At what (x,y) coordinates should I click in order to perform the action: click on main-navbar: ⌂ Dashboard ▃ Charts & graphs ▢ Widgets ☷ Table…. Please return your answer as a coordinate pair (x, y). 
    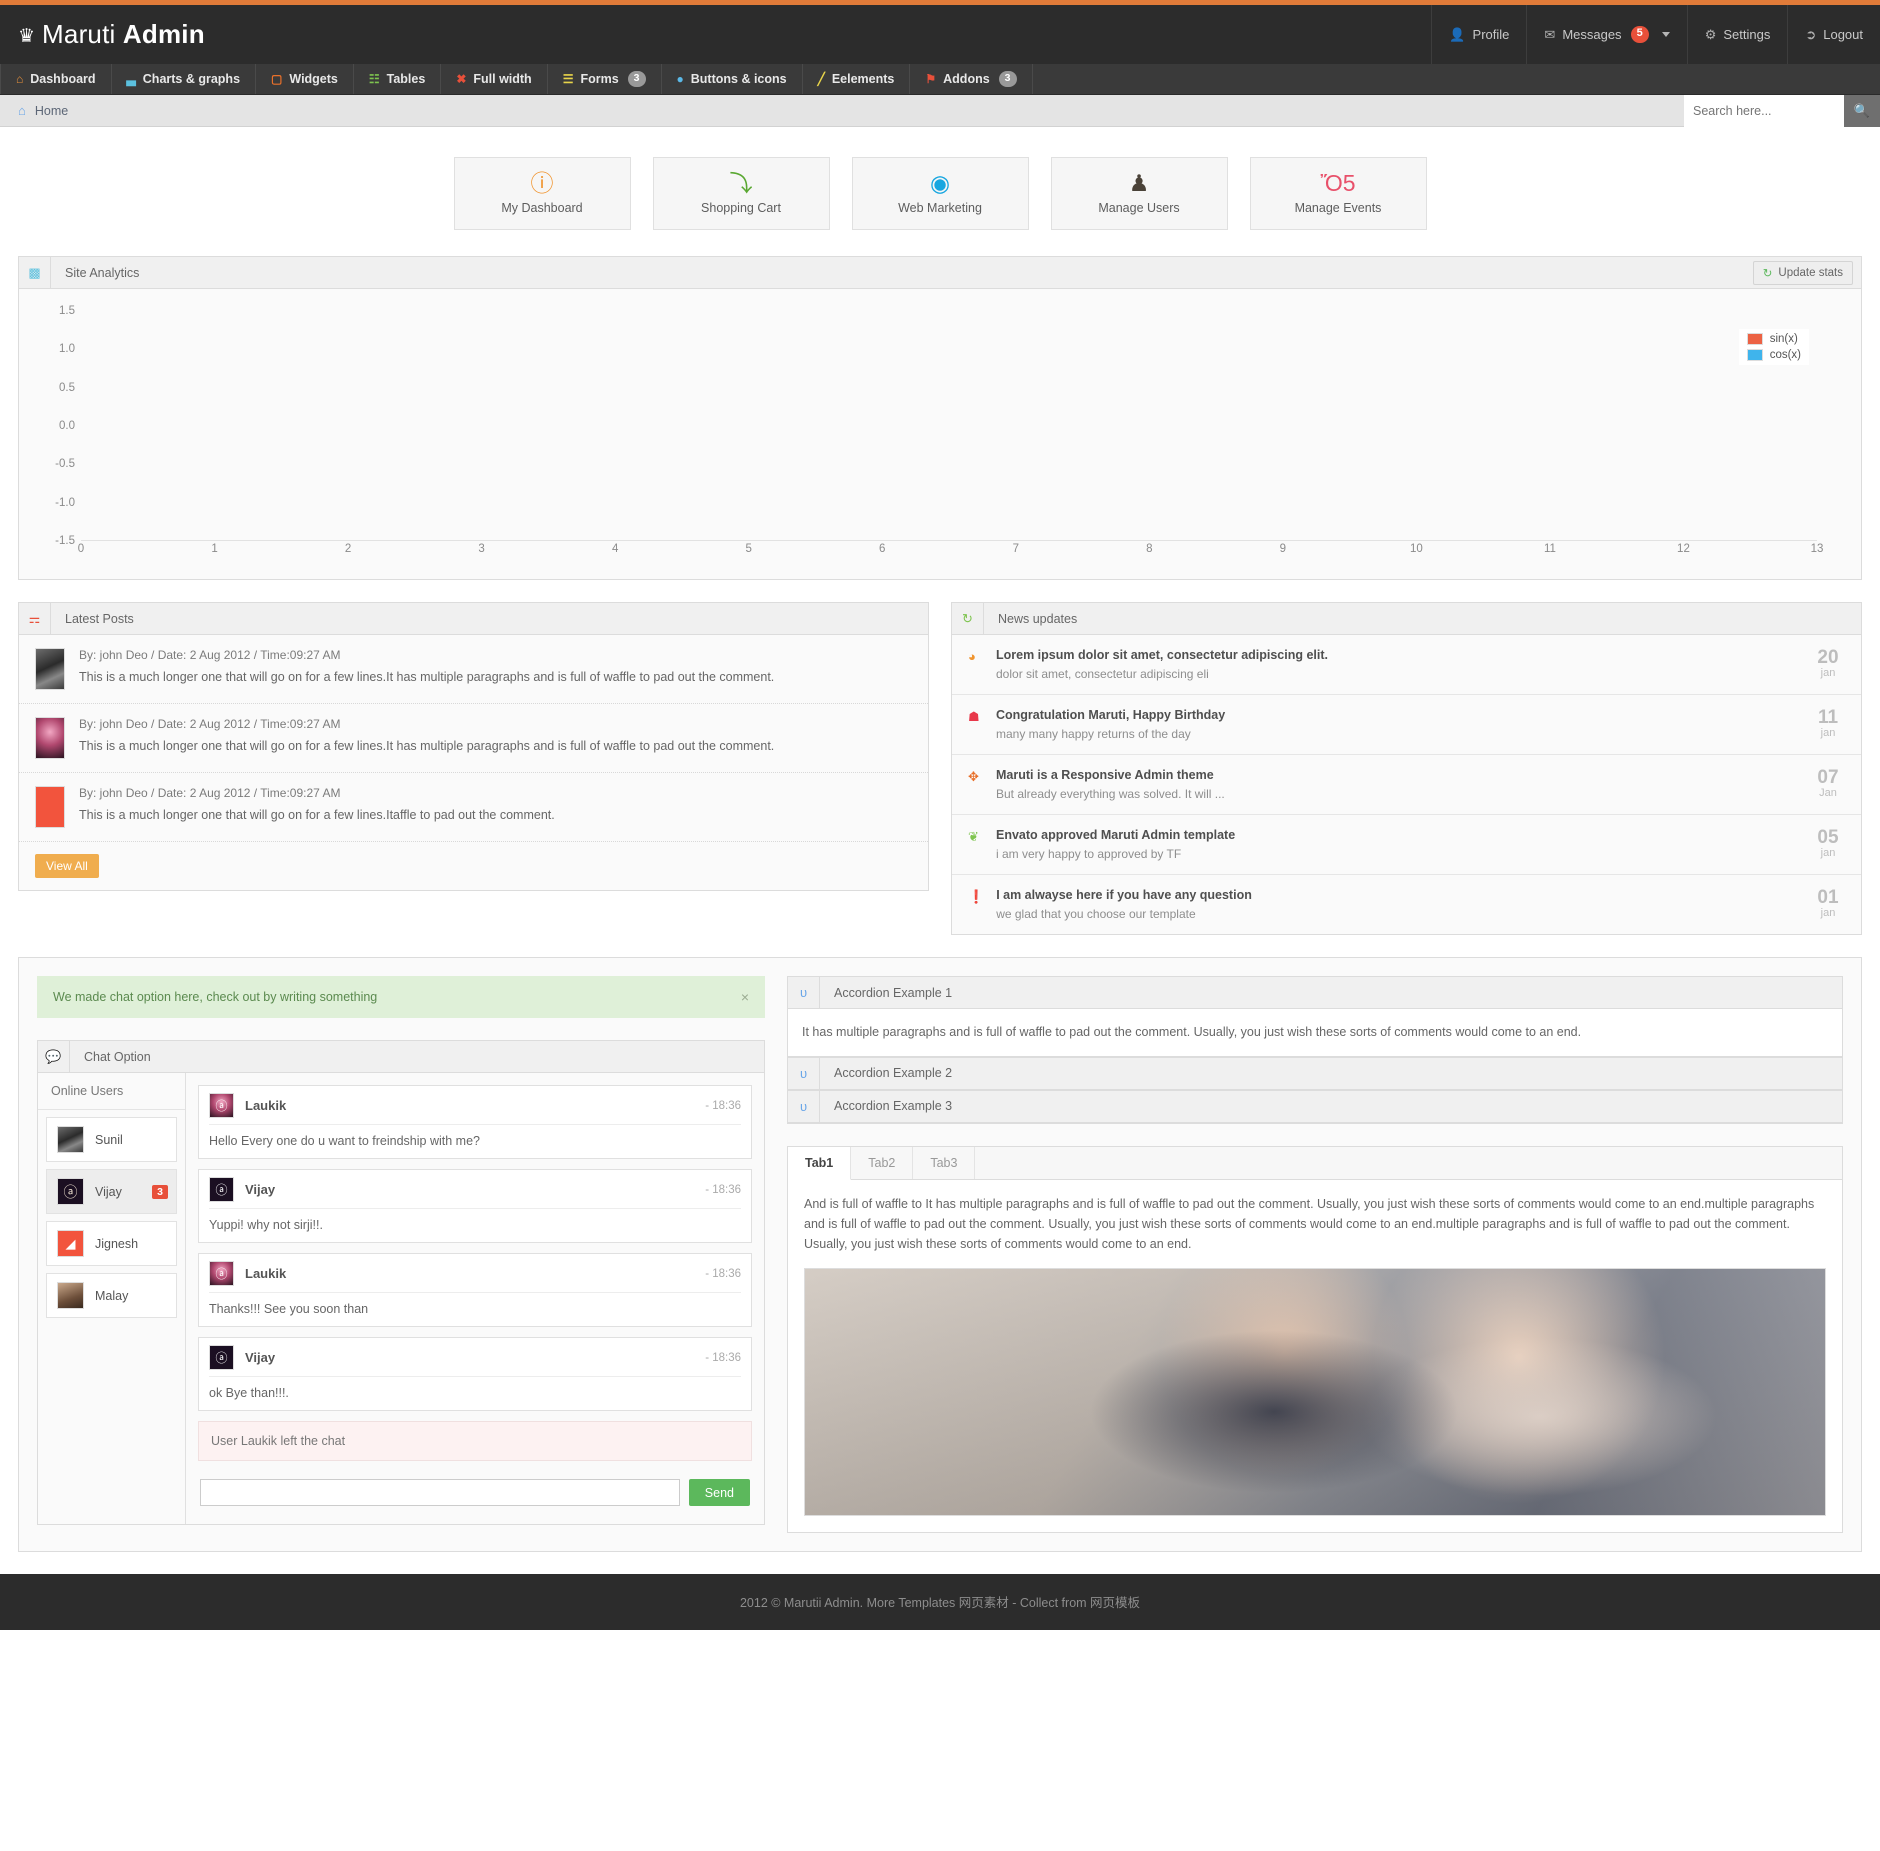
    Looking at the image, I should click on (940, 79).